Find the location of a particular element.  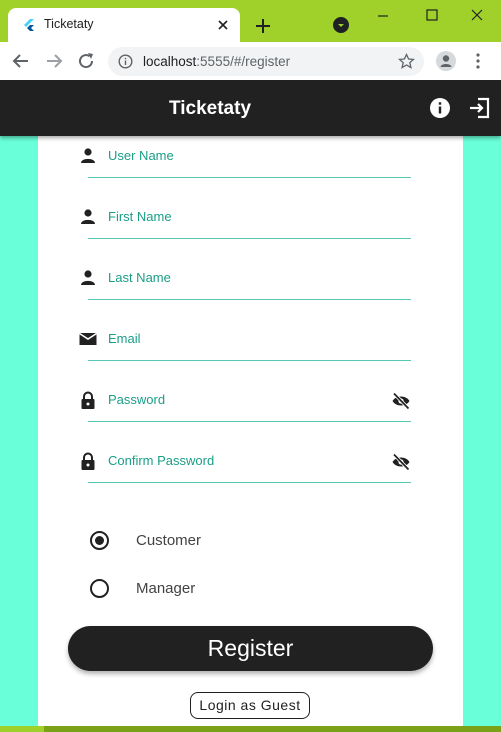

radio-label: Customer is located at coordinates (169, 540).